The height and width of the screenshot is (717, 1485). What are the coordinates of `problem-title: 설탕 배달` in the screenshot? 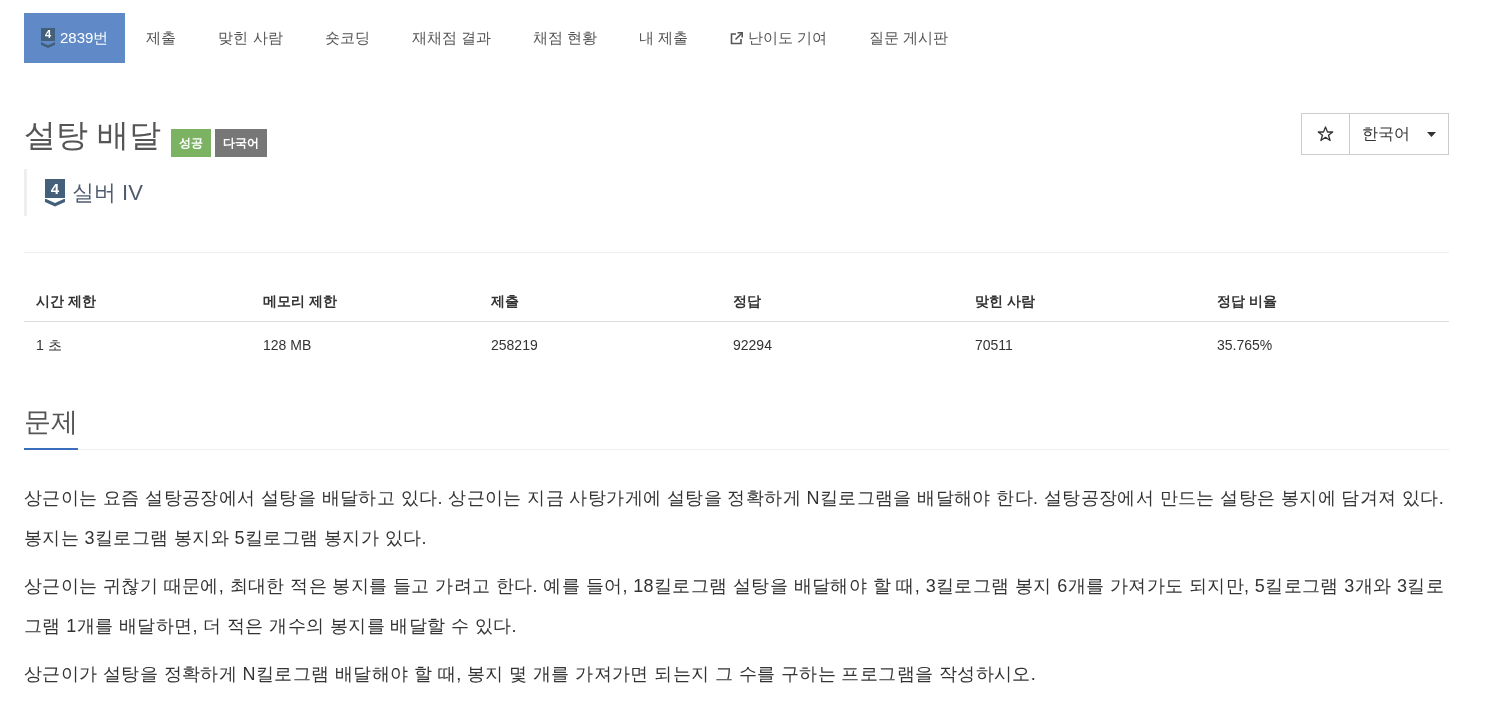 It's located at (92, 135).